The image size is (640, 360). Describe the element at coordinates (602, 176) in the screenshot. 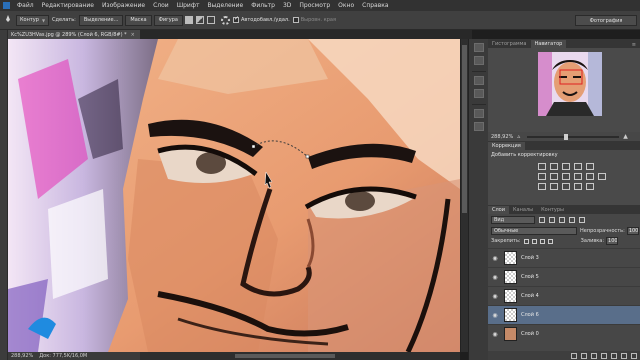

I see `color-lookup-icon` at that location.